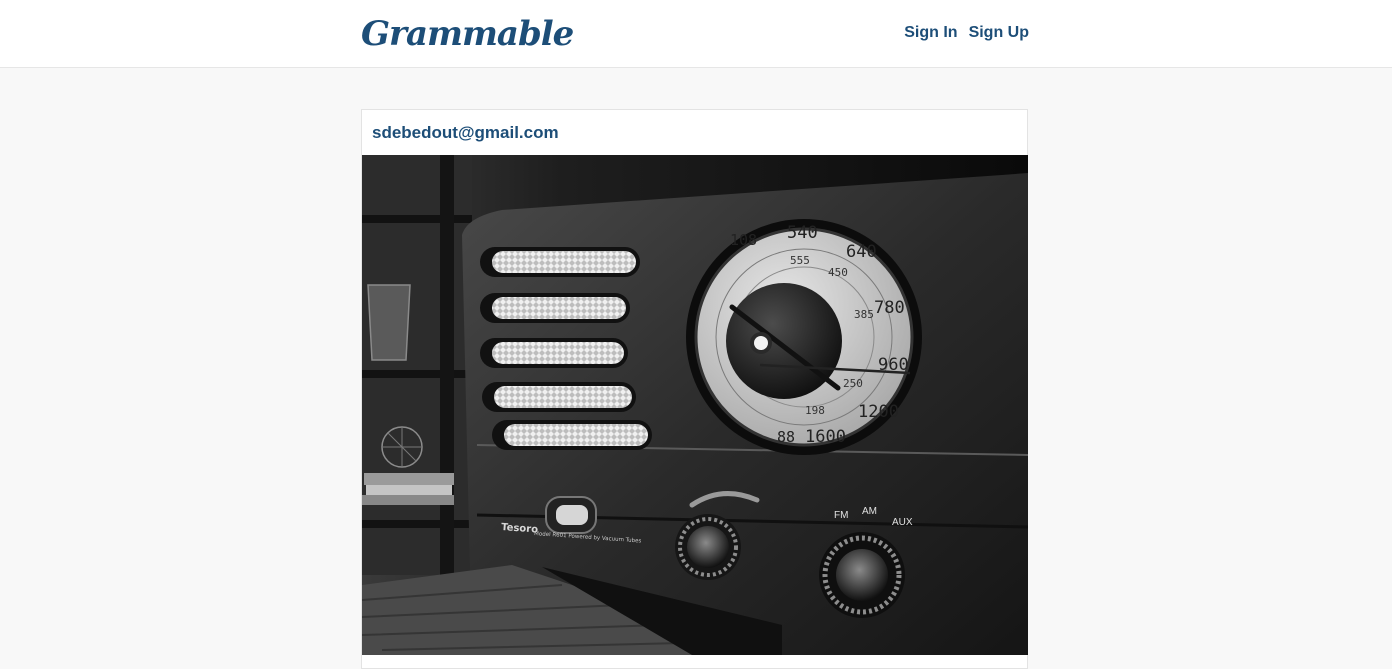 The width and height of the screenshot is (1392, 669). What do you see at coordinates (708, 547) in the screenshot?
I see `volume-knob` at bounding box center [708, 547].